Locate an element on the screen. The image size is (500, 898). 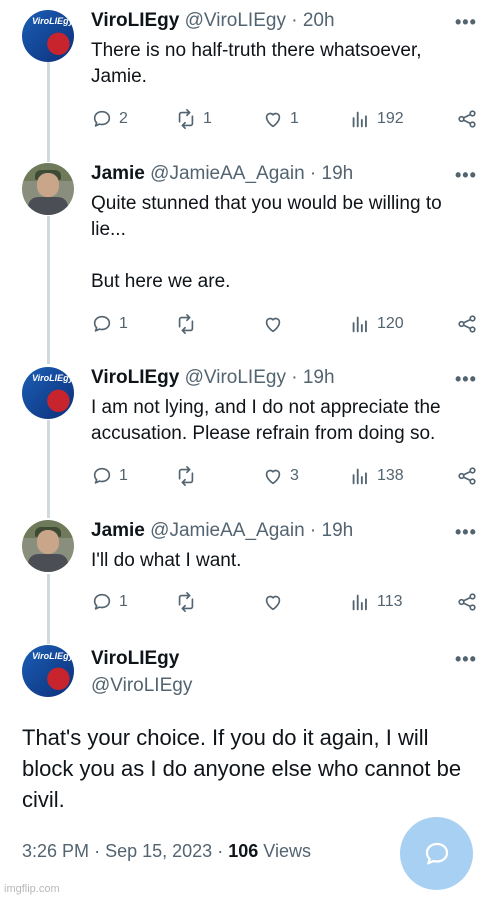
tweet-actions: 1 113 is located at coordinates (286, 603).